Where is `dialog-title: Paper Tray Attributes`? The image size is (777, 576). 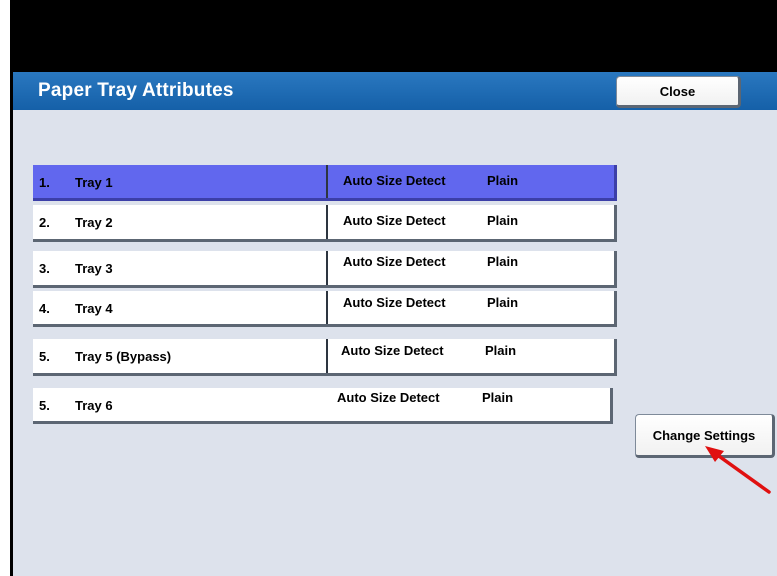 dialog-title: Paper Tray Attributes is located at coordinates (136, 90).